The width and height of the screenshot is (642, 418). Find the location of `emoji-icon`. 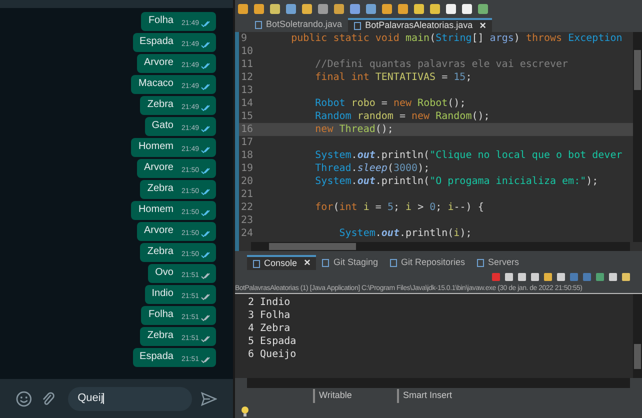

emoji-icon is located at coordinates (24, 398).